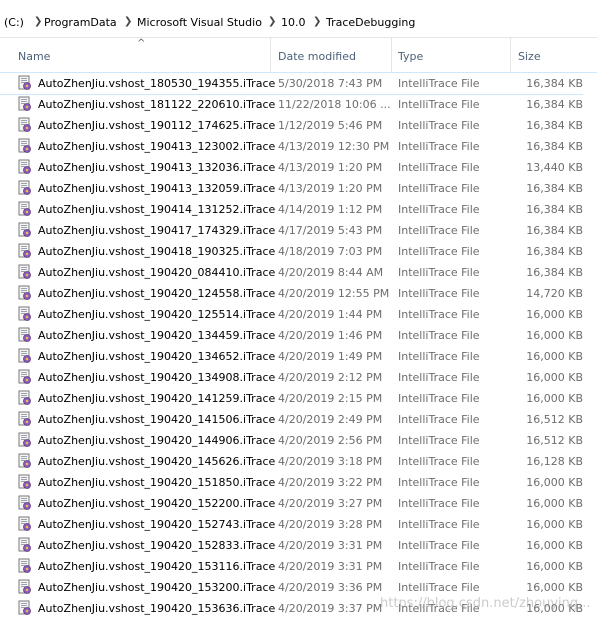 The height and width of the screenshot is (620, 597). What do you see at coordinates (199, 22) in the screenshot?
I see `breadcrumb-item-visual-studio: Microsoft Visual Studio` at bounding box center [199, 22].